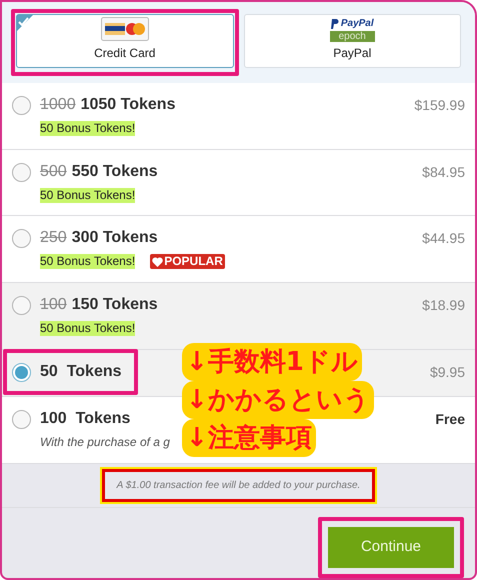 The height and width of the screenshot is (580, 477). What do you see at coordinates (447, 372) in the screenshot?
I see `package-price: $9.95` at bounding box center [447, 372].